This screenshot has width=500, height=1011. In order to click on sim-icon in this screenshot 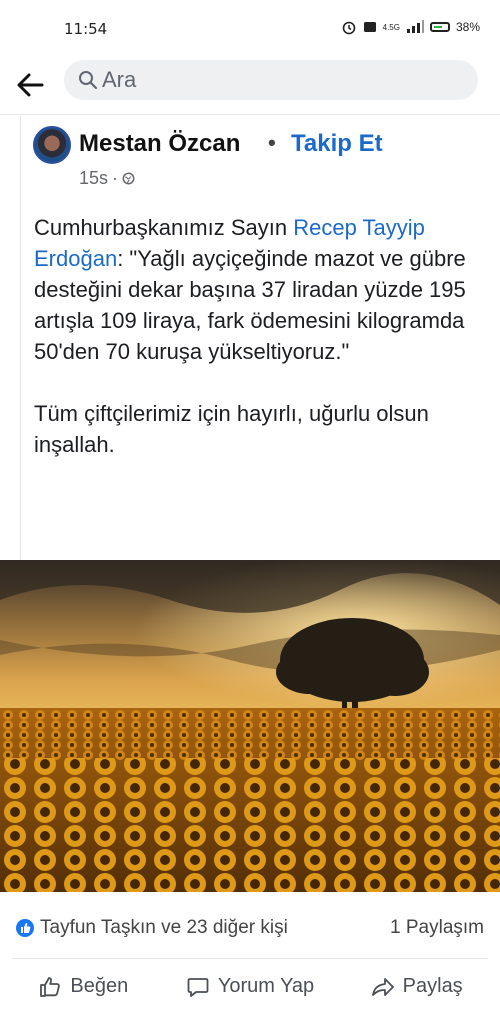, I will do `click(369, 27)`.